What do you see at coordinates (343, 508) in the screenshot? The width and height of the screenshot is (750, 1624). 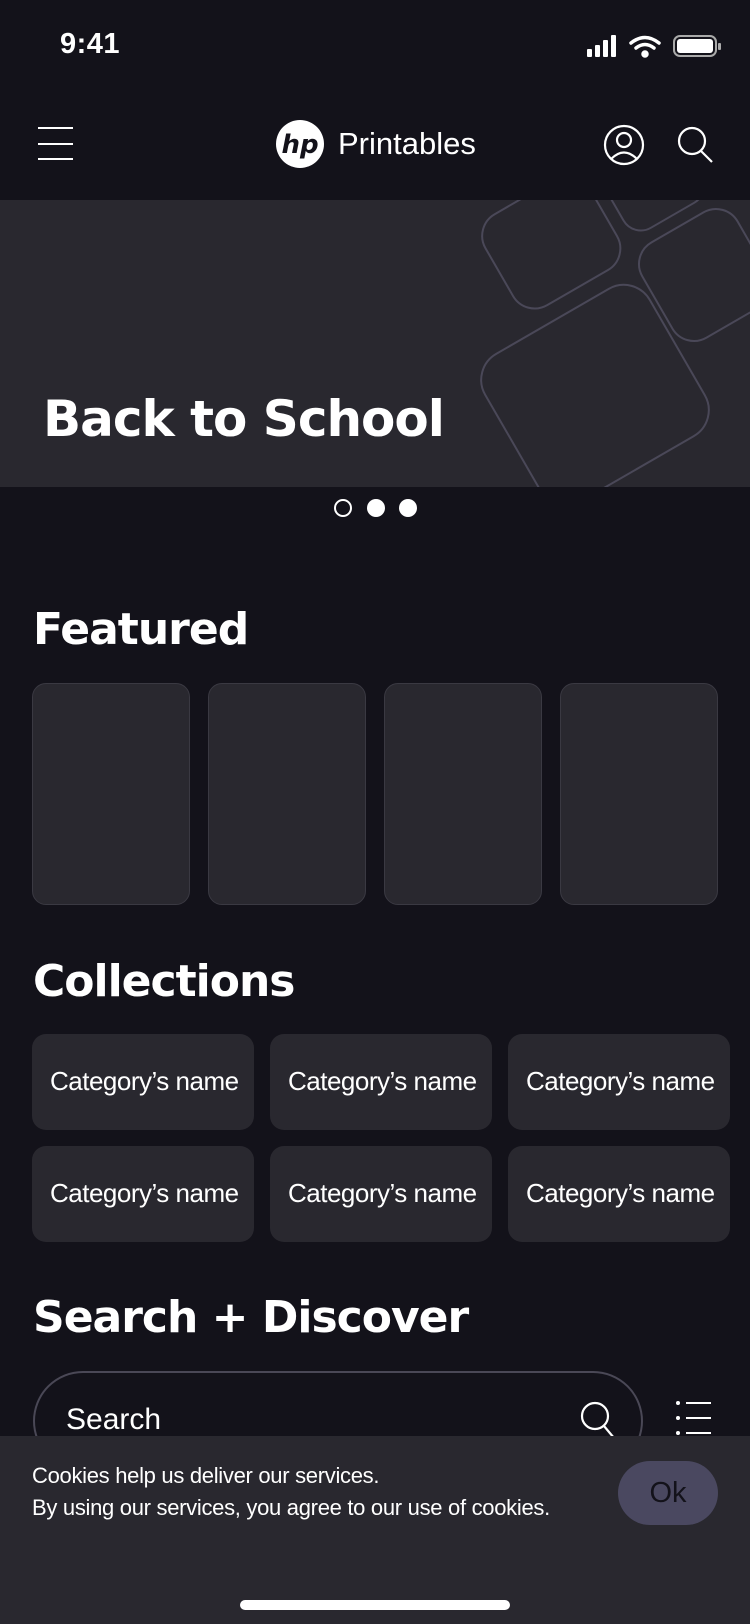 I see `carousel-dot-active` at bounding box center [343, 508].